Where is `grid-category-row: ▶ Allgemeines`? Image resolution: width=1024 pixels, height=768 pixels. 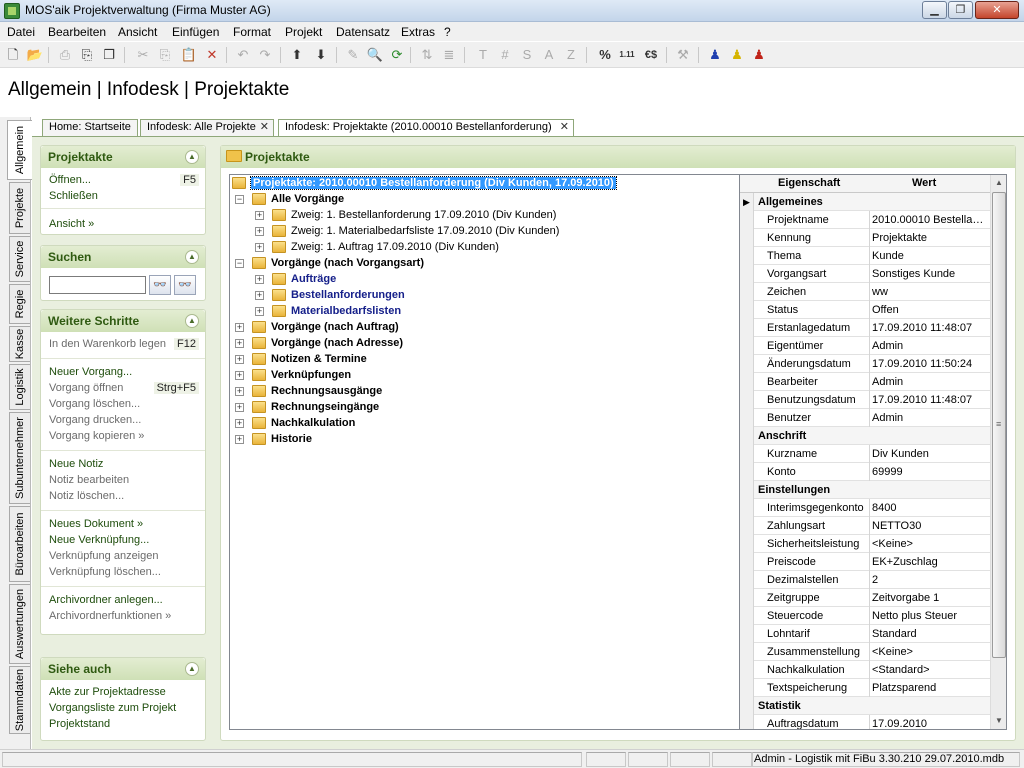
grid-category-row: ▶ Allgemeines is located at coordinates (865, 202).